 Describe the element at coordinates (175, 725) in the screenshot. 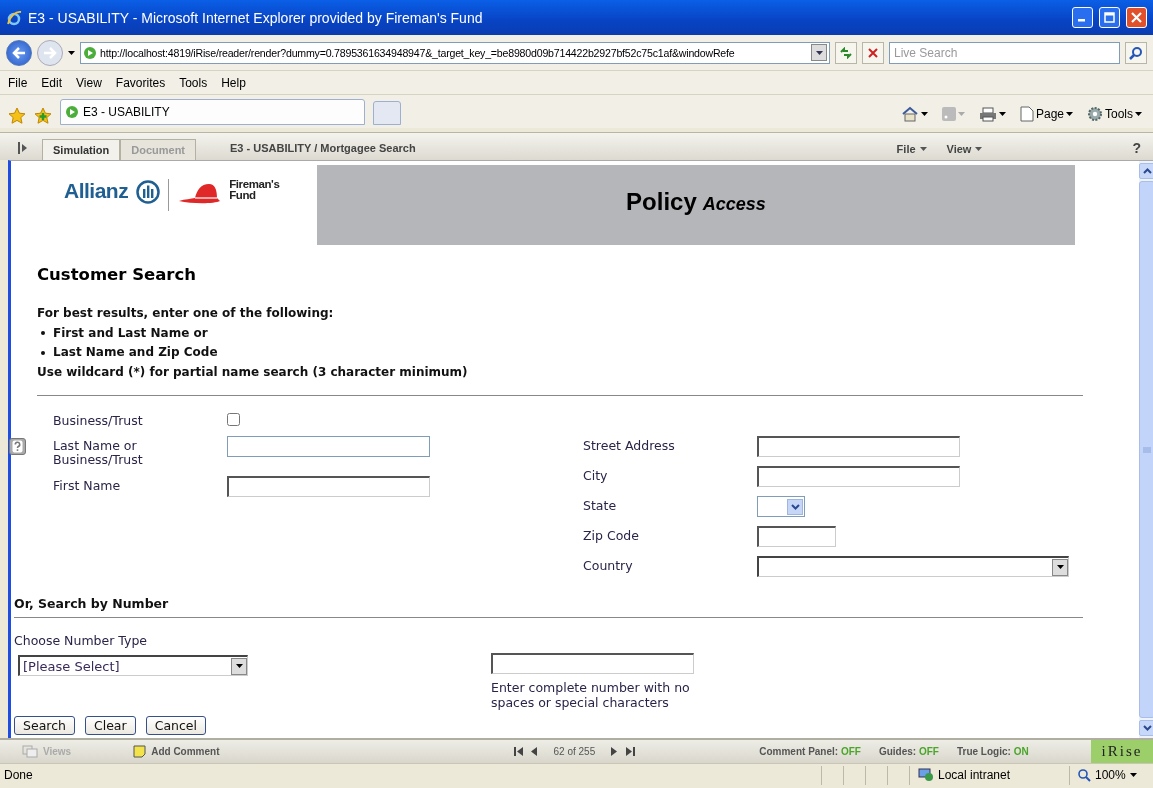

I see `form-button: Cancel` at that location.